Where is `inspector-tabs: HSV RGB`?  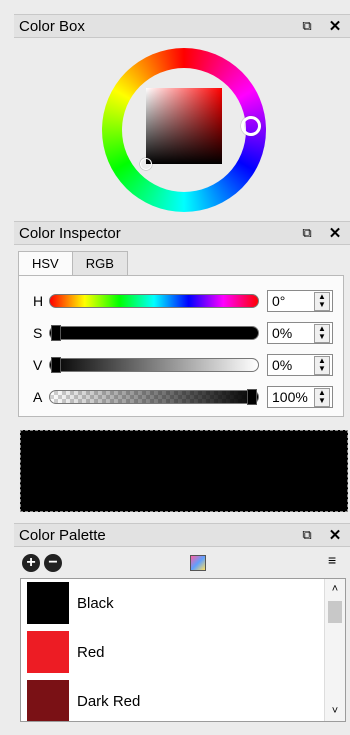 inspector-tabs: HSV RGB is located at coordinates (73, 264).